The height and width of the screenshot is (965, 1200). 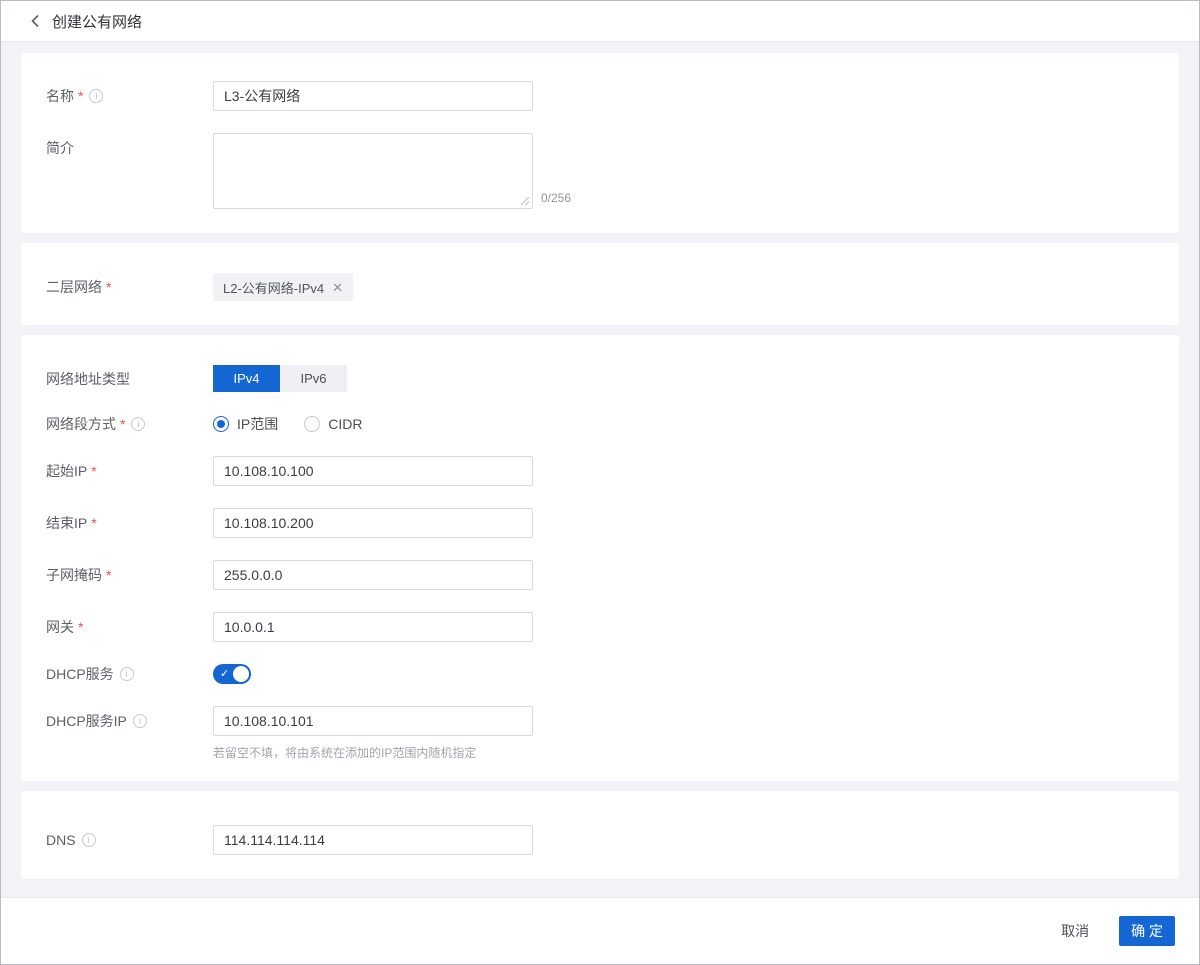 What do you see at coordinates (88, 378) in the screenshot?
I see `address-type-label: 网络地址类型` at bounding box center [88, 378].